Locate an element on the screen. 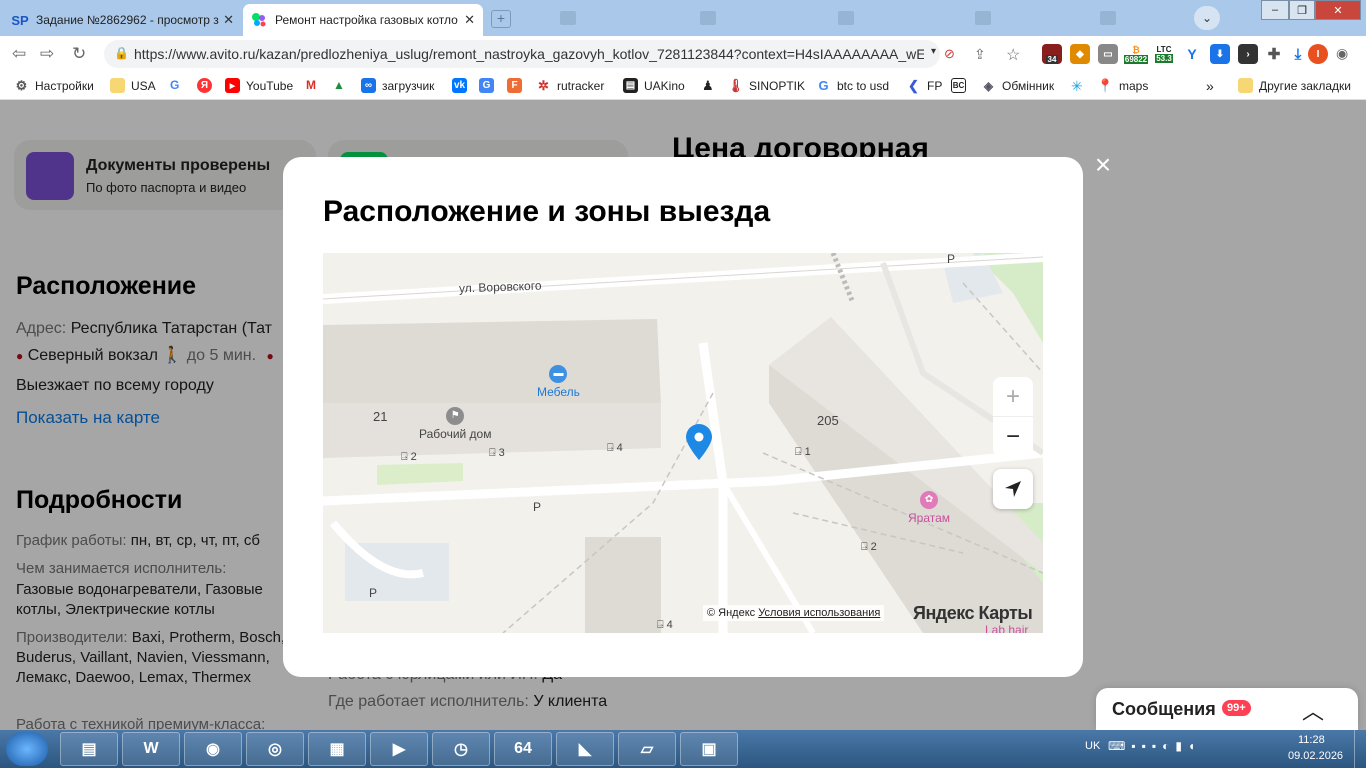  modal-close-icon: × is located at coordinates (1103, 165).